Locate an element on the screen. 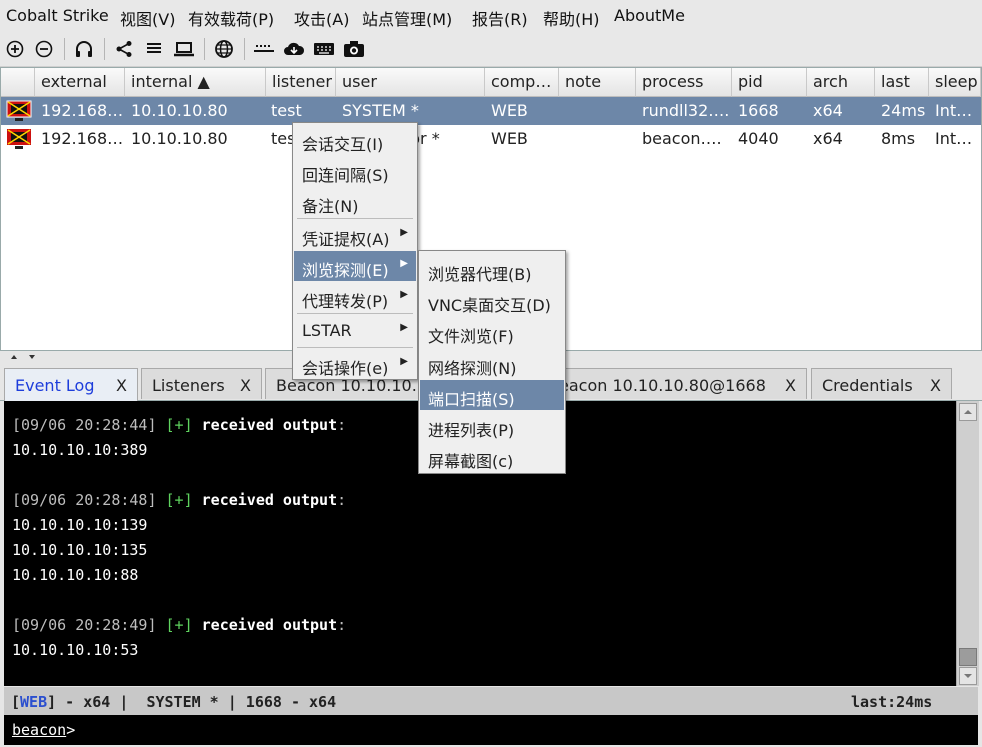 The width and height of the screenshot is (982, 747). tab-event-log: Event Log X is located at coordinates (71, 384).